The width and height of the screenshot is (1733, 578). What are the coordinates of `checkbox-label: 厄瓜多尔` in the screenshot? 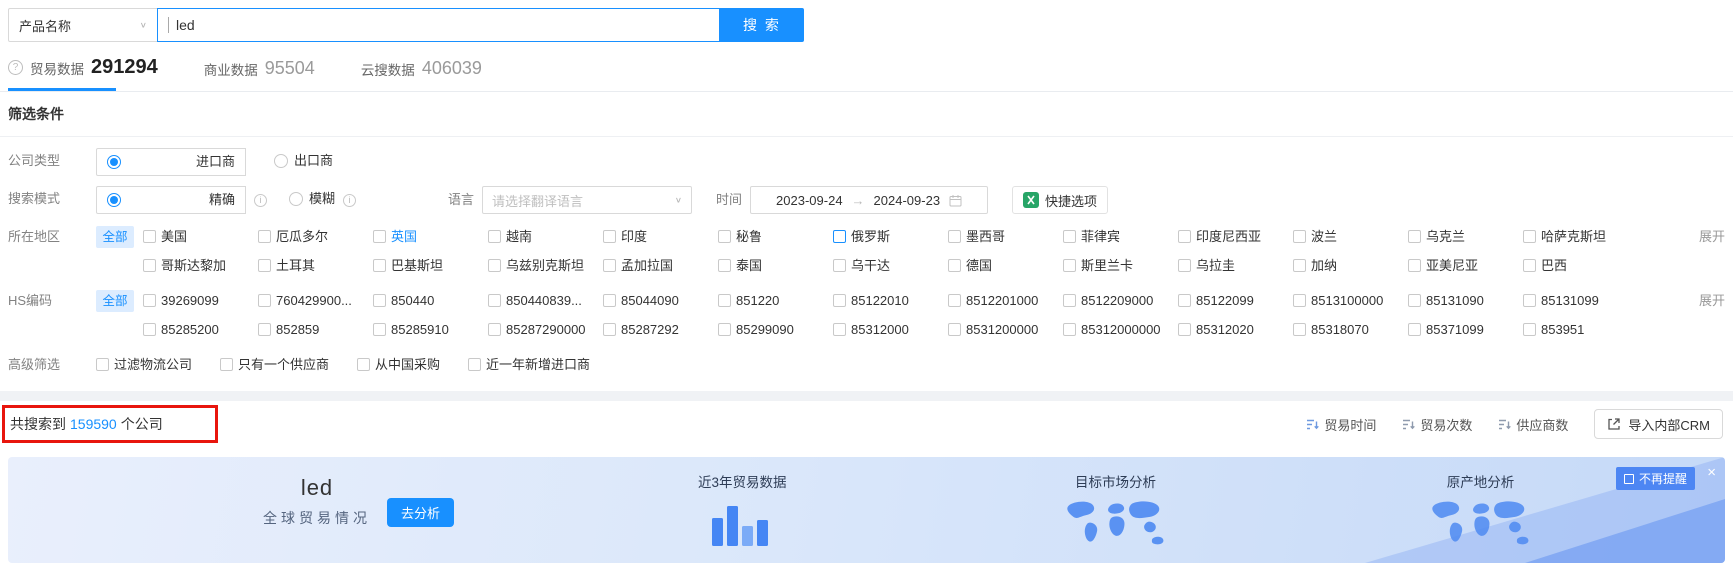 It's located at (302, 236).